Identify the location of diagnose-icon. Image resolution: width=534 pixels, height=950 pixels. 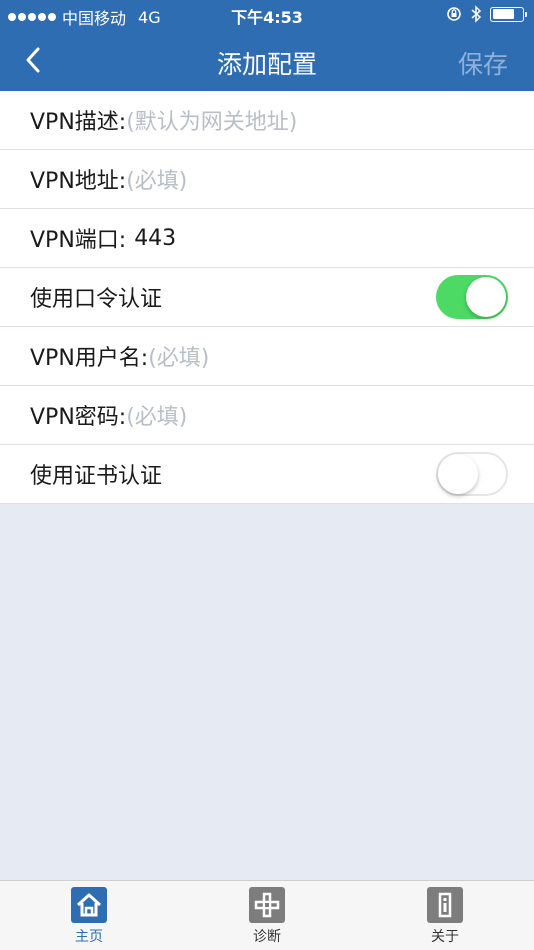
(267, 905).